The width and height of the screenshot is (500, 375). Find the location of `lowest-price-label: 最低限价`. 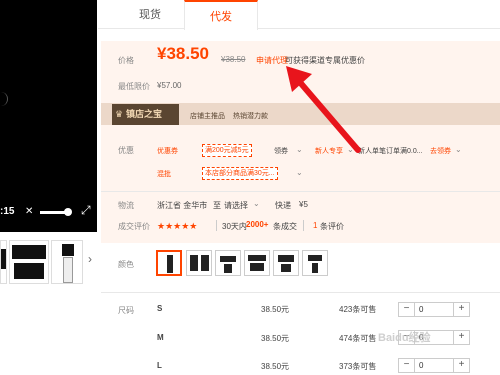

lowest-price-label: 最低限价 is located at coordinates (134, 86).